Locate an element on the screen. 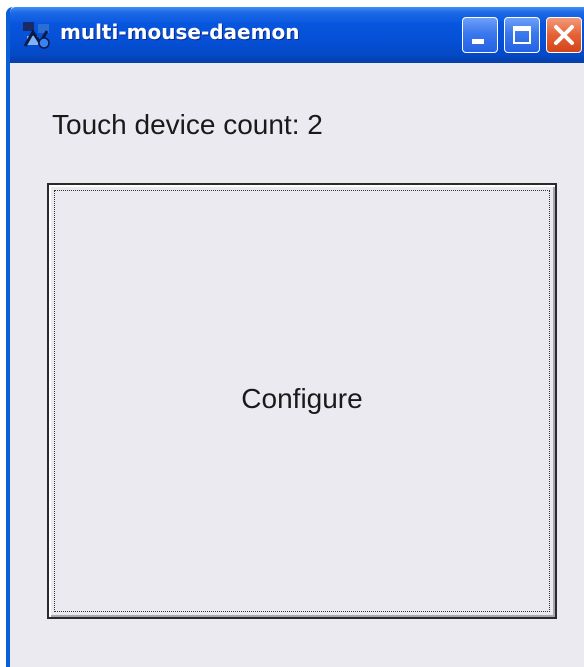 The height and width of the screenshot is (667, 584). maximize-button is located at coordinates (522, 35).